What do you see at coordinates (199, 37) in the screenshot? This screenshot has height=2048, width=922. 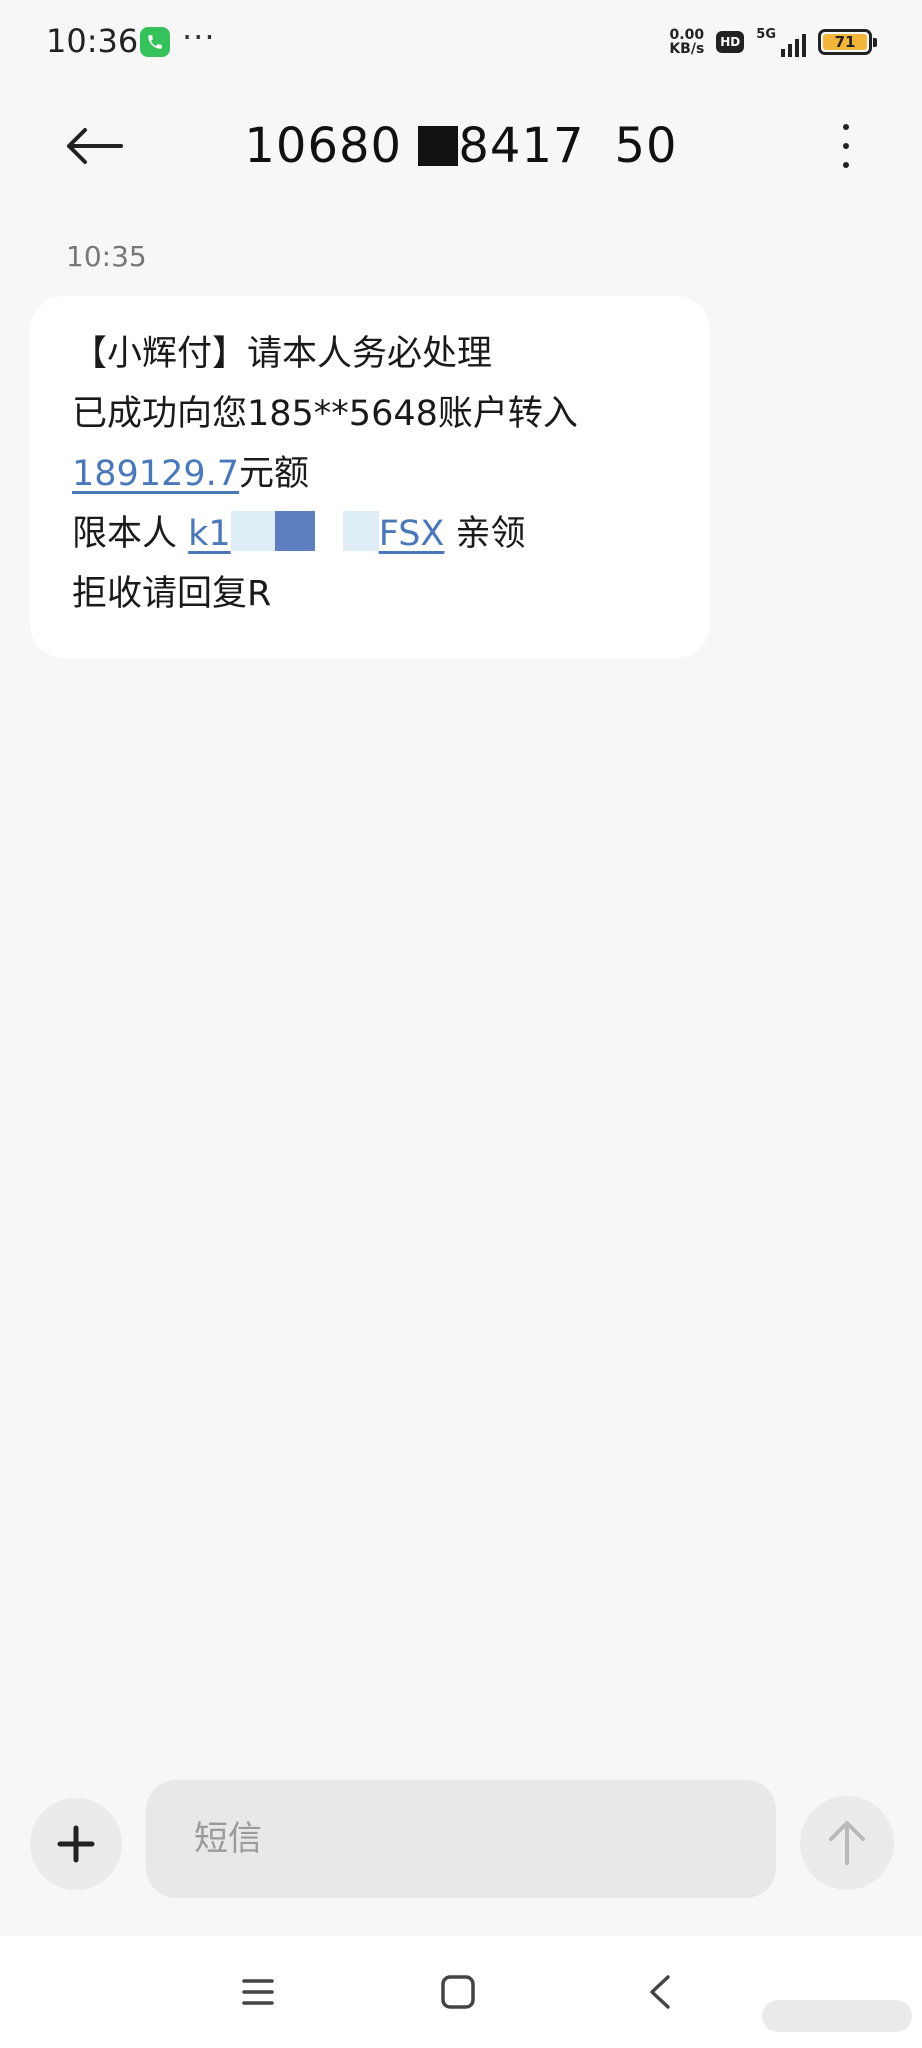 I see `more-notifications-icon: ···` at bounding box center [199, 37].